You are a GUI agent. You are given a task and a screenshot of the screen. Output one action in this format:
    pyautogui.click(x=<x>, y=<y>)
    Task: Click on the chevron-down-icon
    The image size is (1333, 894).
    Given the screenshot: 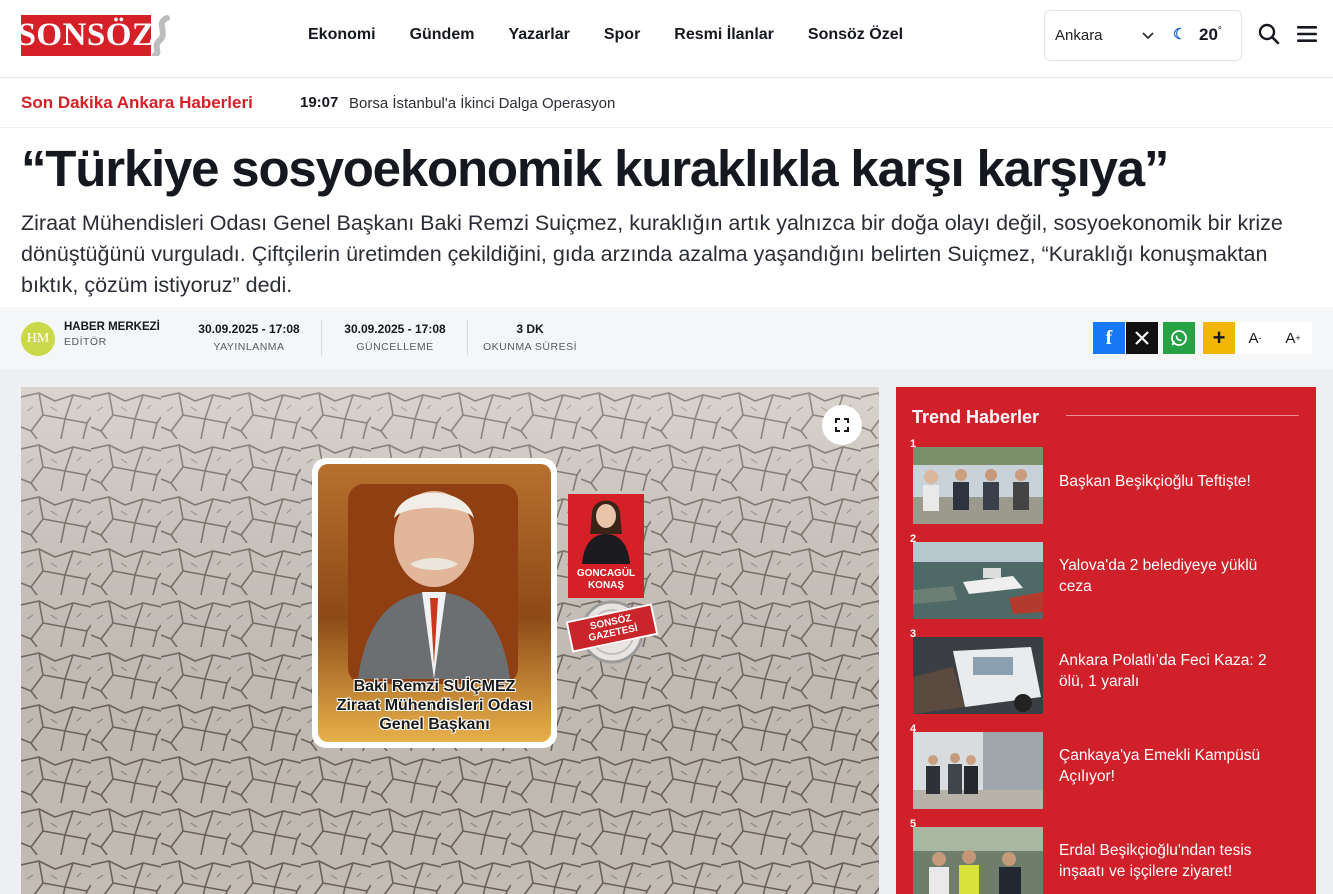 What is the action you would take?
    pyautogui.click(x=1148, y=36)
    